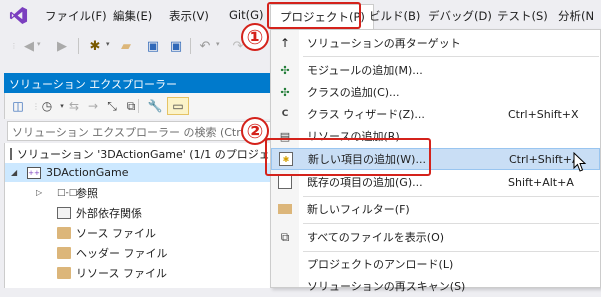  What do you see at coordinates (285, 43) in the screenshot?
I see `retarget-icon: ↑` at bounding box center [285, 43].